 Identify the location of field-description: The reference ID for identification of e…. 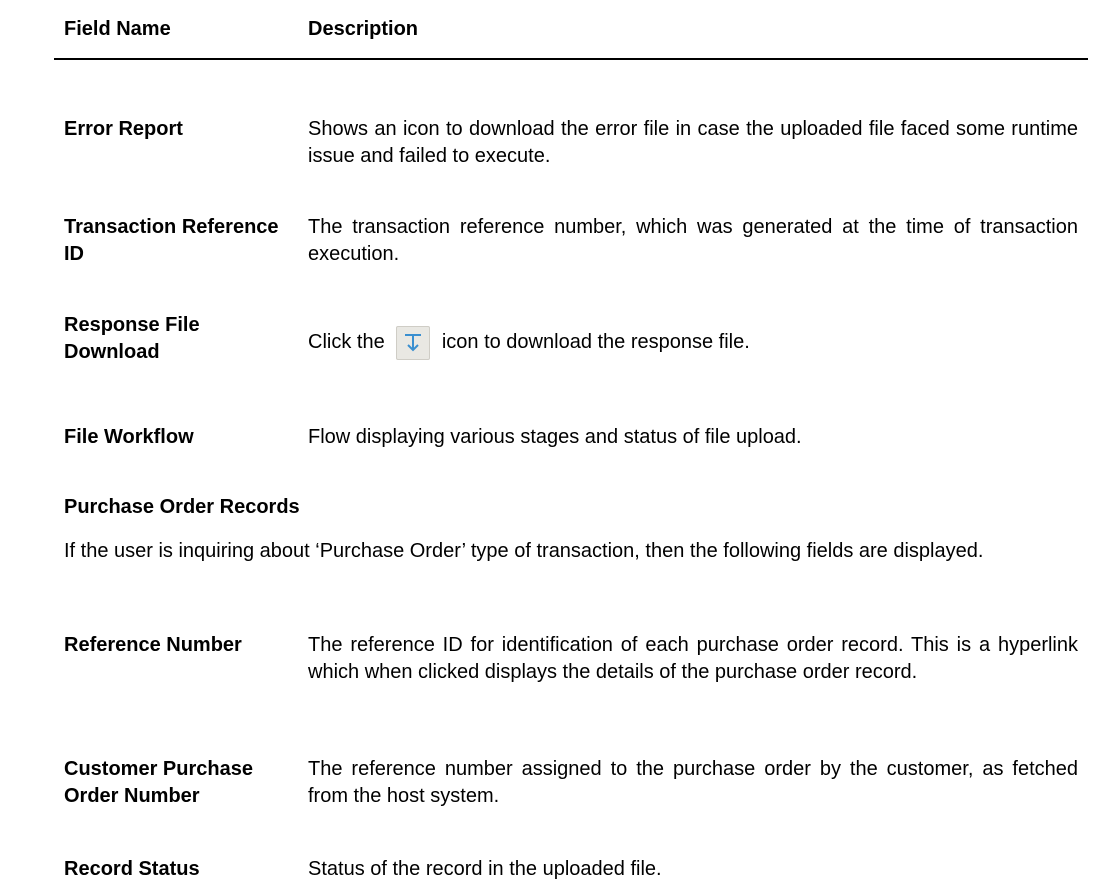
(693, 658).